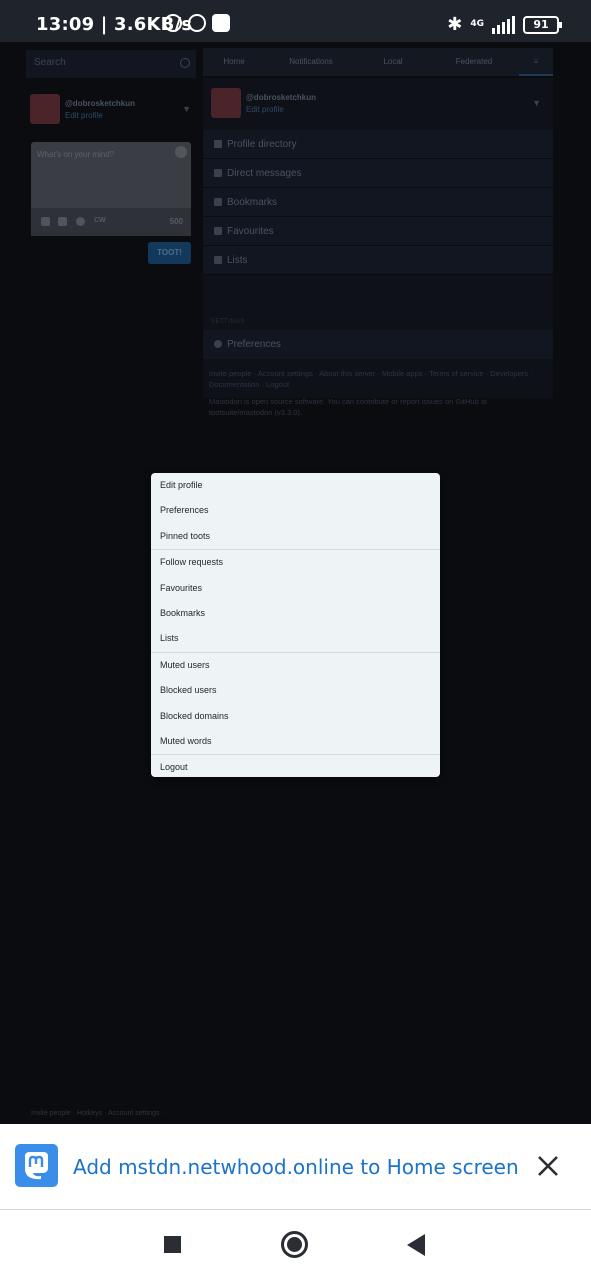 The height and width of the screenshot is (1280, 591). What do you see at coordinates (221, 23) in the screenshot?
I see `app-notification-icon` at bounding box center [221, 23].